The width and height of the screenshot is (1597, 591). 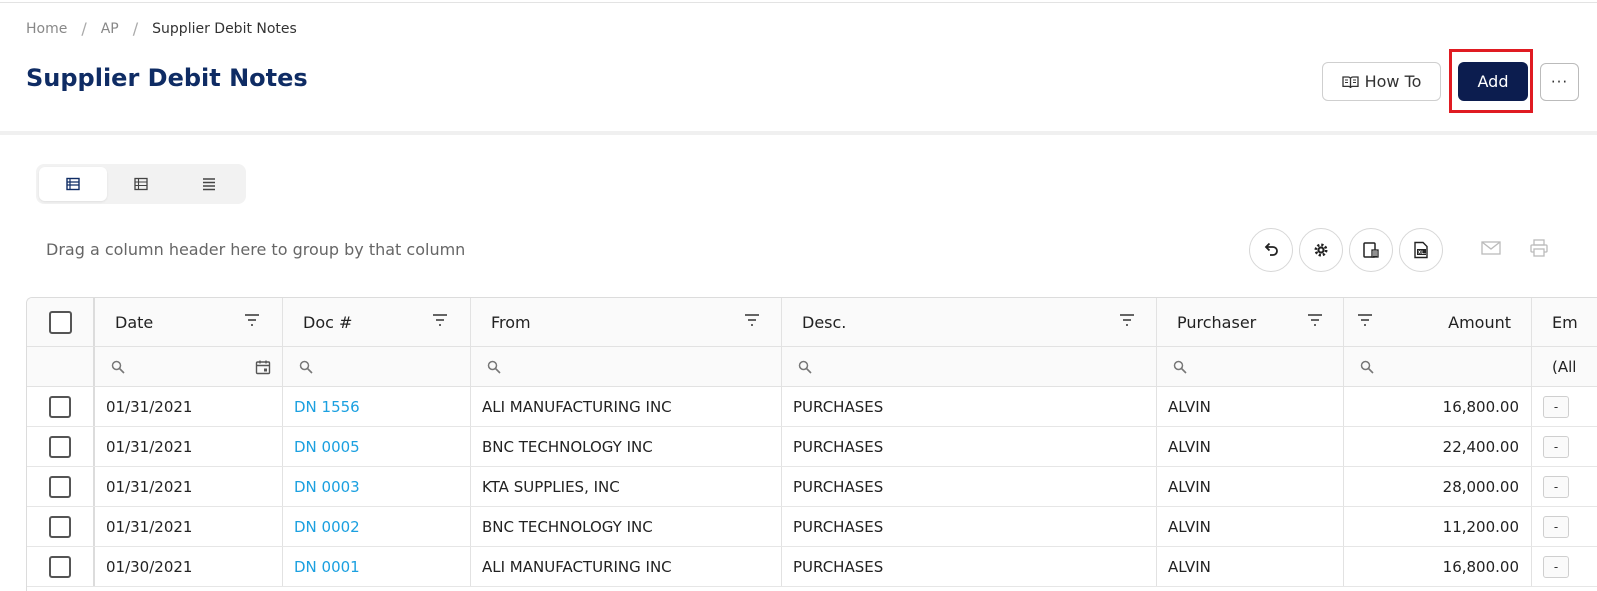 I want to click on top-divider, so click(x=798, y=2).